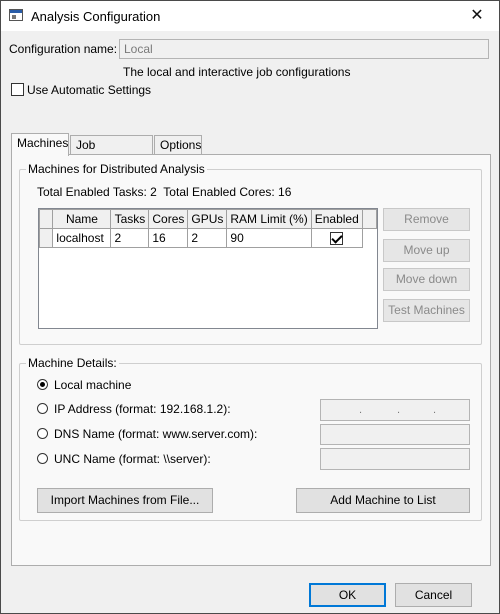 This screenshot has width=500, height=614. What do you see at coordinates (168, 238) in the screenshot?
I see `cell-cores: 16` at bounding box center [168, 238].